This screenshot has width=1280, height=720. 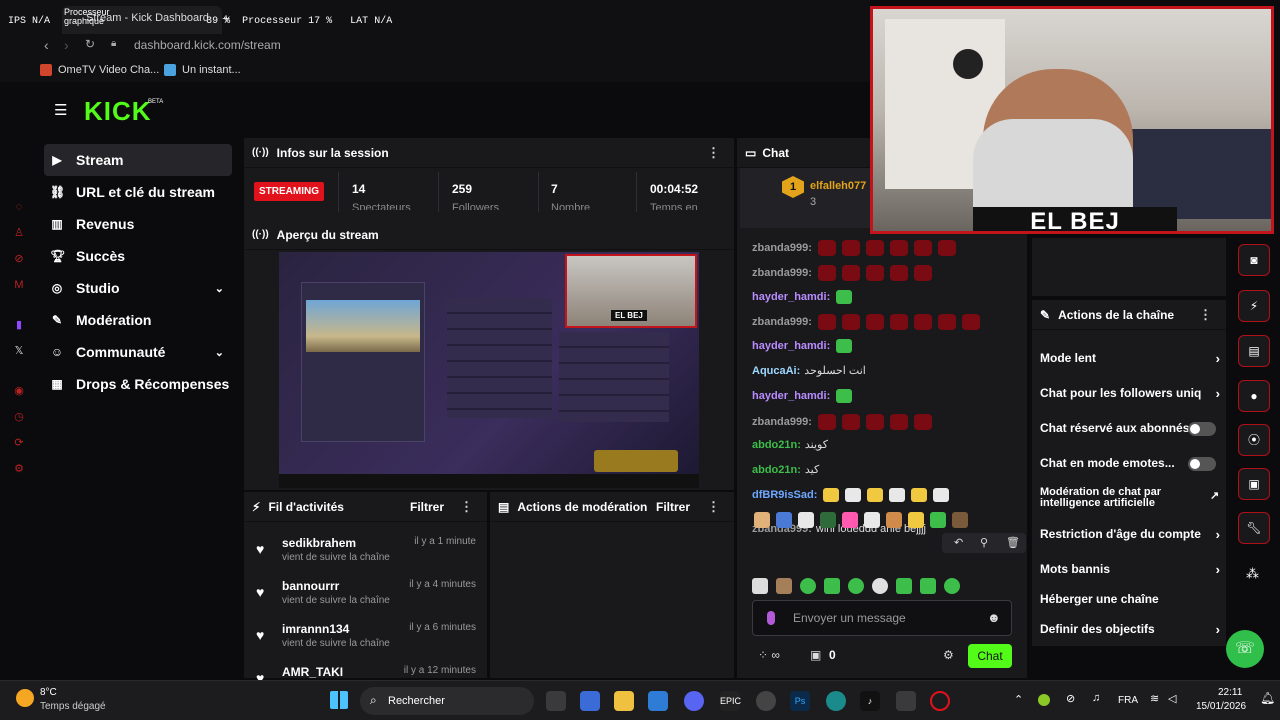 What do you see at coordinates (1254, 260) in the screenshot?
I see `scene-icon: ◙` at bounding box center [1254, 260].